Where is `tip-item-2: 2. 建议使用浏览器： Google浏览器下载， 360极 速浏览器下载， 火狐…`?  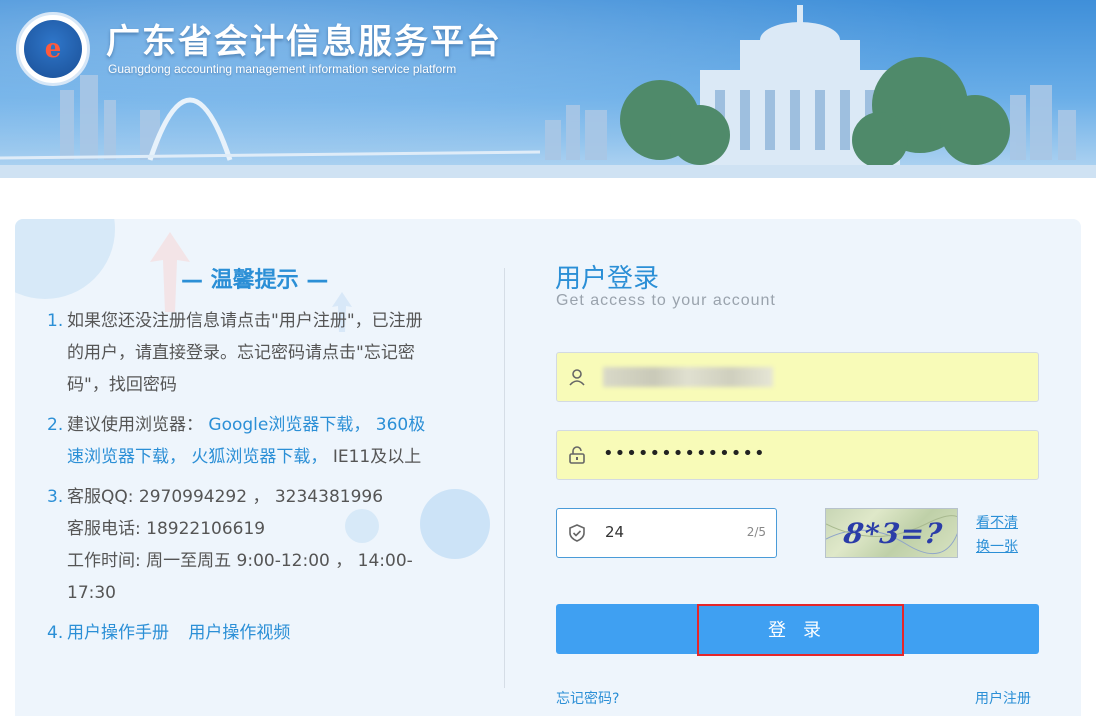
tip-item-2: 2. 建议使用浏览器： Google浏览器下载， 360极 速浏览器下载， 火狐… is located at coordinates (267, 442).